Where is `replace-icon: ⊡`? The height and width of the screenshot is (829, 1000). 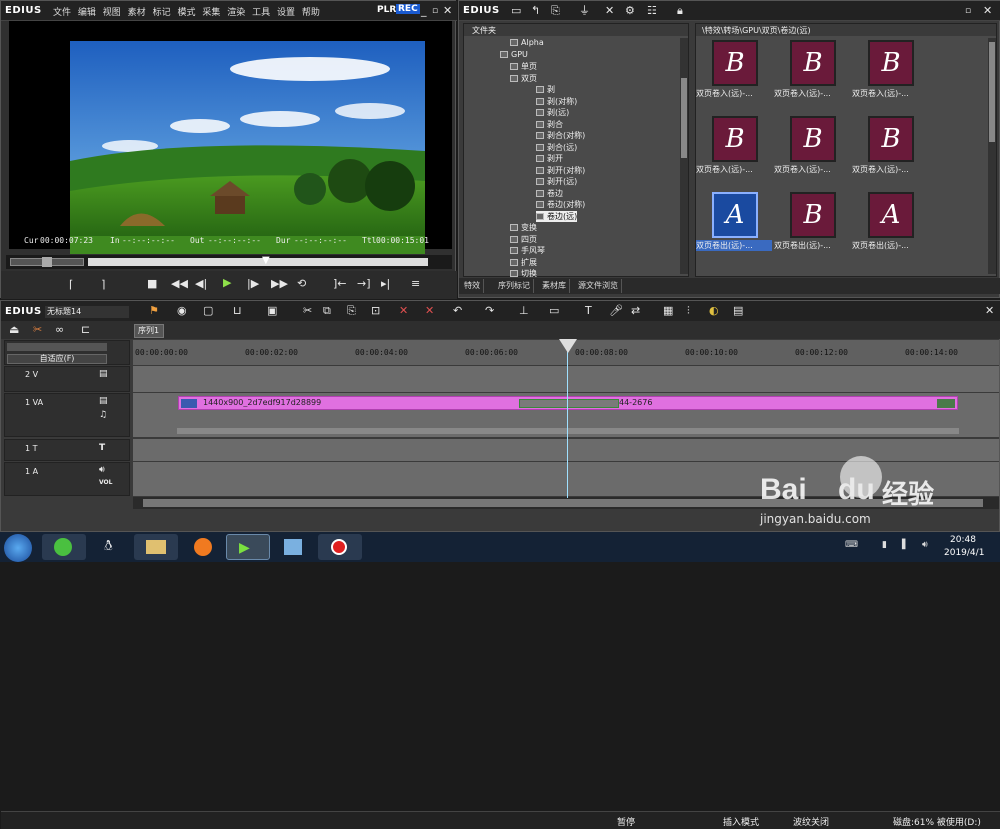
replace-icon: ⊡ is located at coordinates (375, 311).